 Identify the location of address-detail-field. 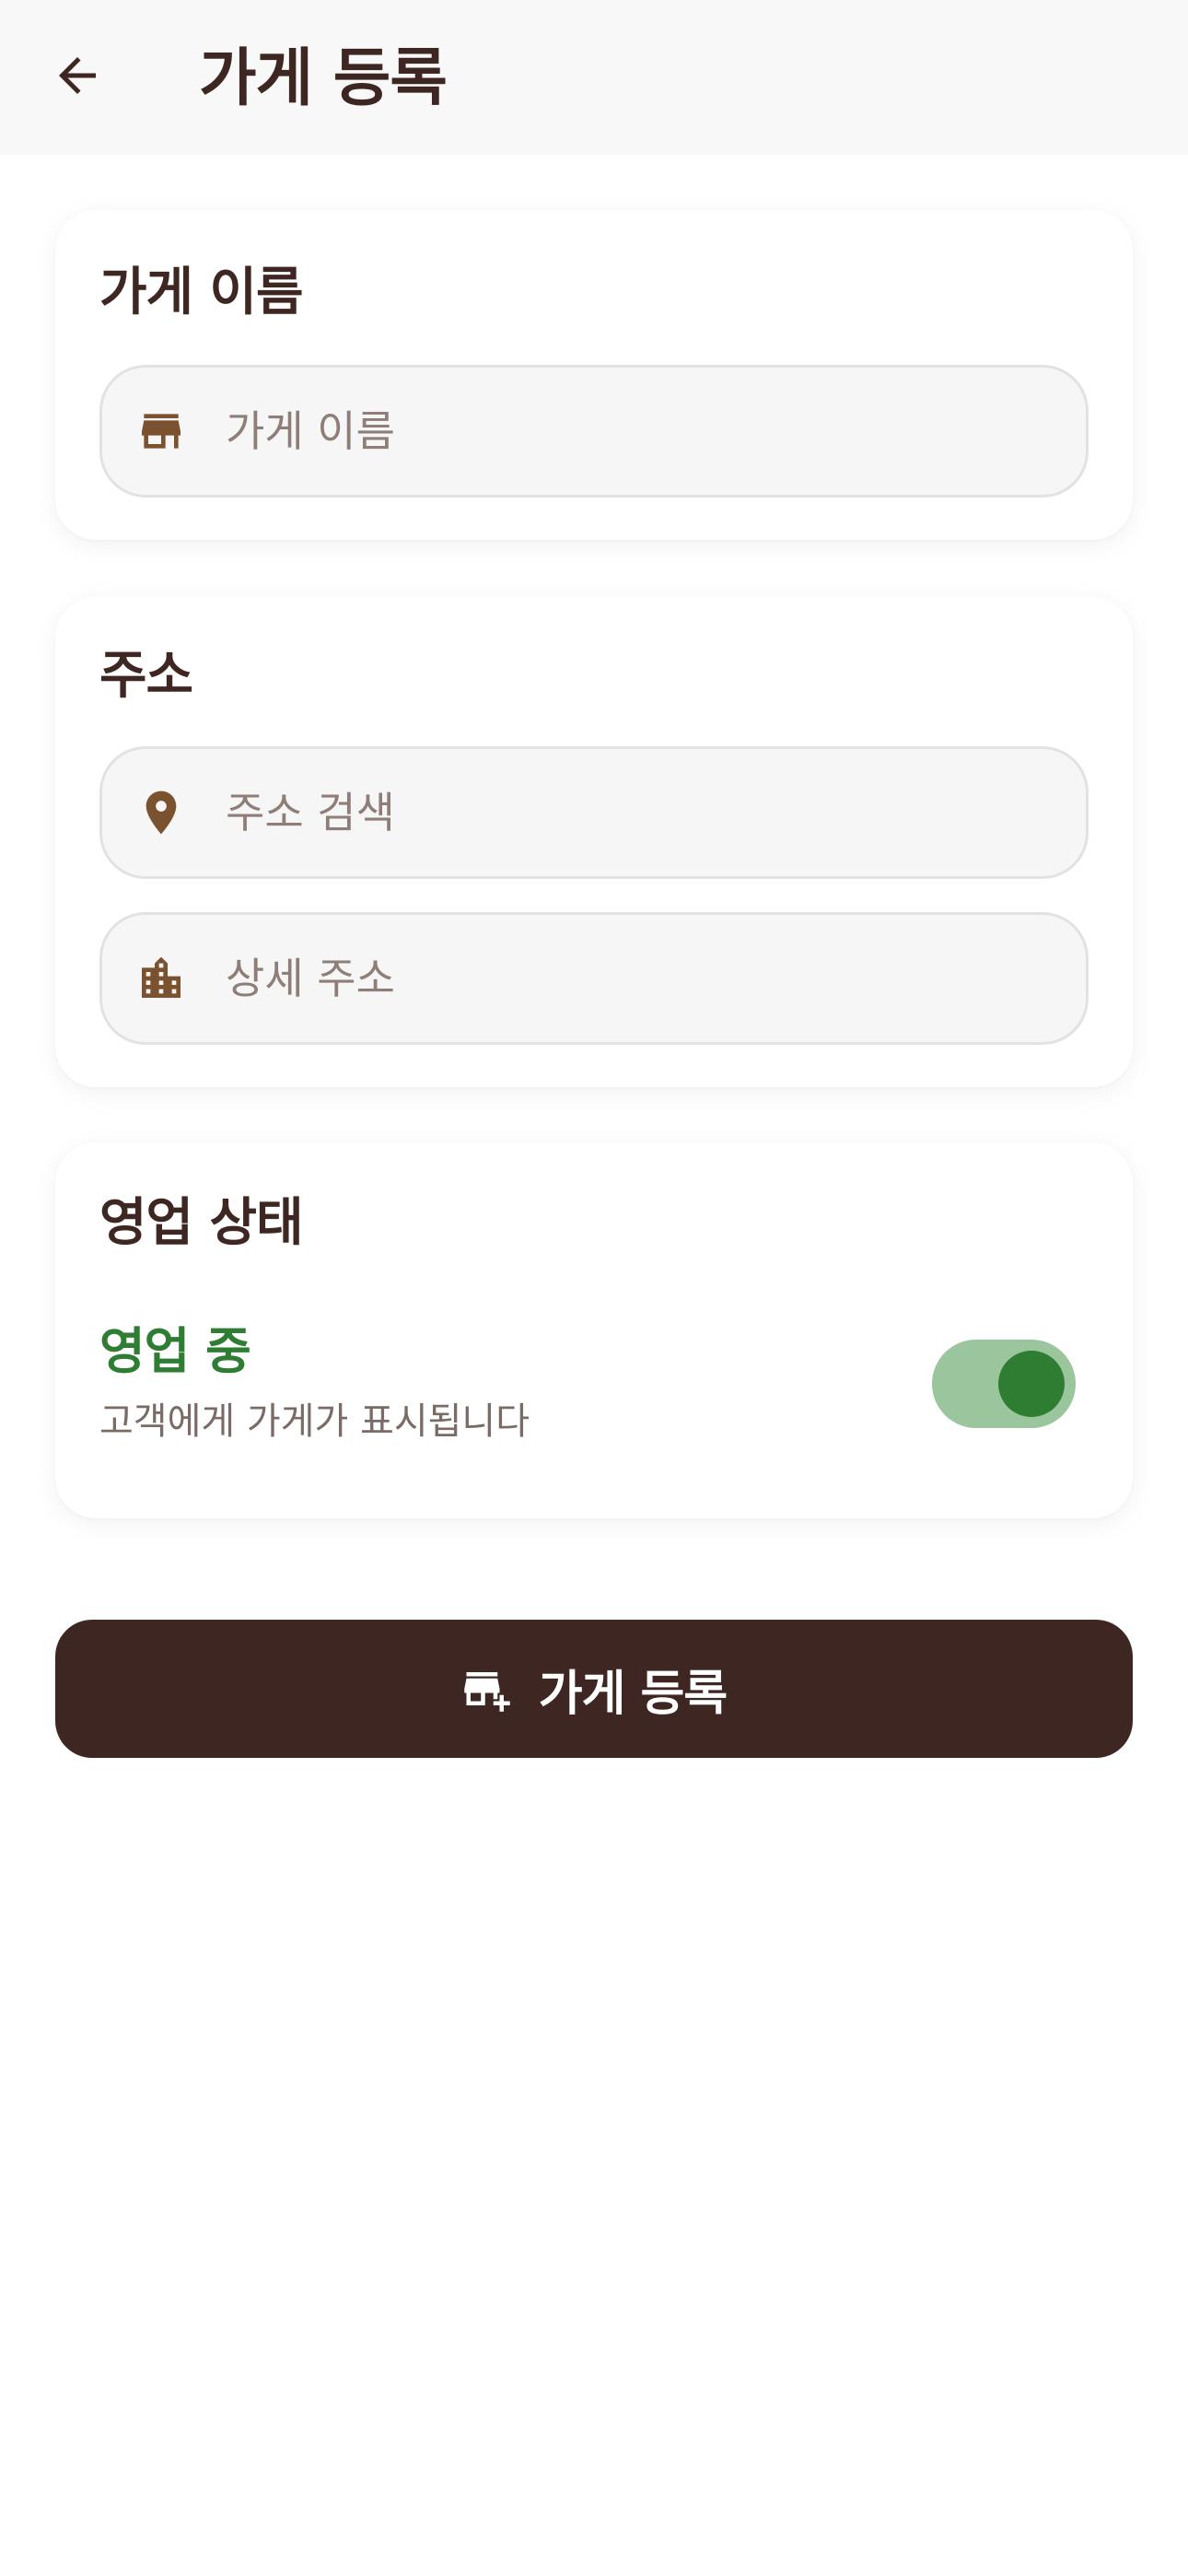
(594, 978).